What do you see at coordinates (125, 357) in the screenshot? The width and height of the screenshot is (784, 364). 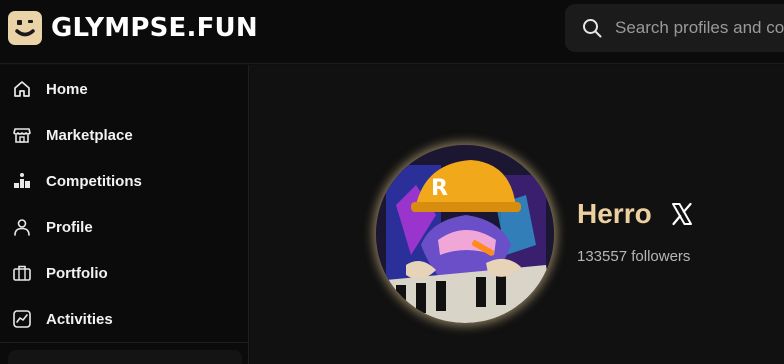 I see `sidebar-card` at bounding box center [125, 357].